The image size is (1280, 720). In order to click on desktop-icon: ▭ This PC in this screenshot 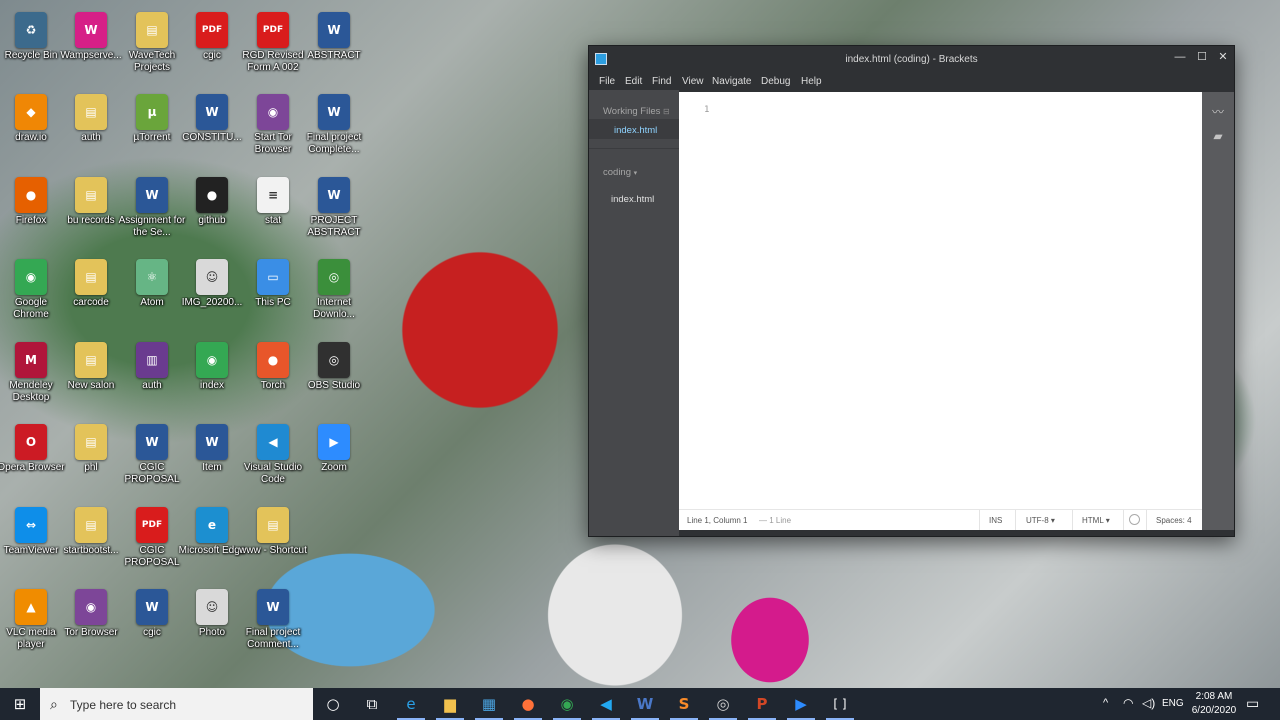, I will do `click(273, 296)`.